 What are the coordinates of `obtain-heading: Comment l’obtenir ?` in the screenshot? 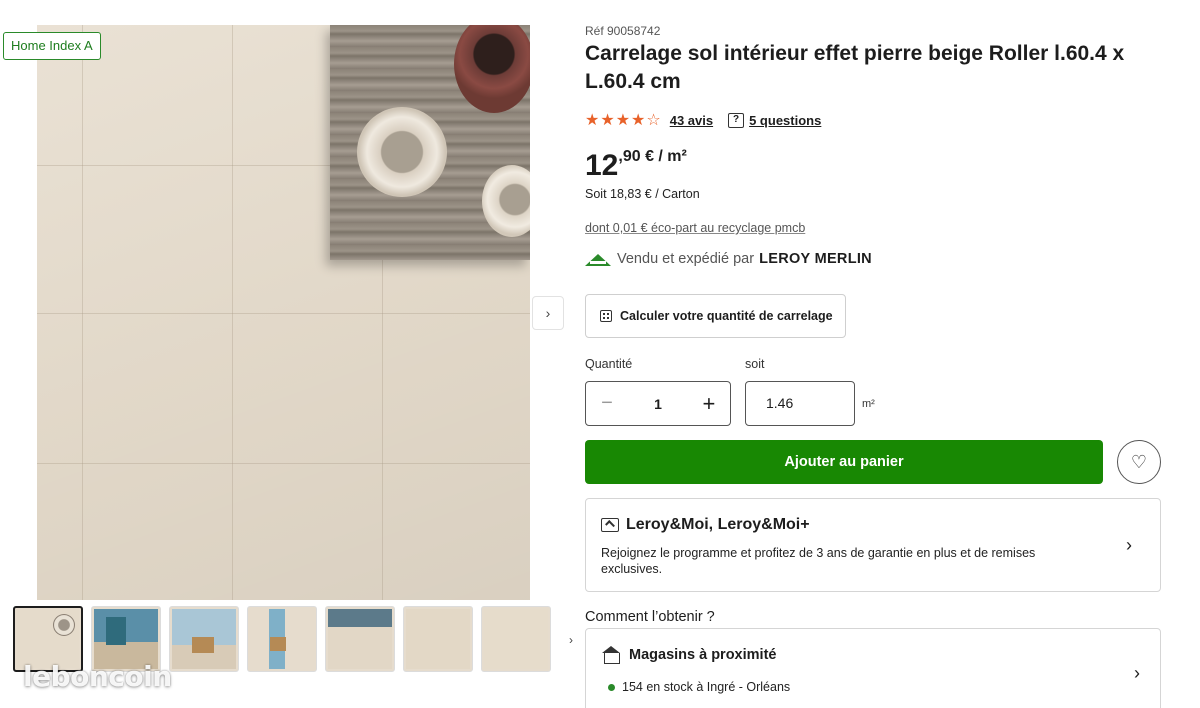 It's located at (650, 617).